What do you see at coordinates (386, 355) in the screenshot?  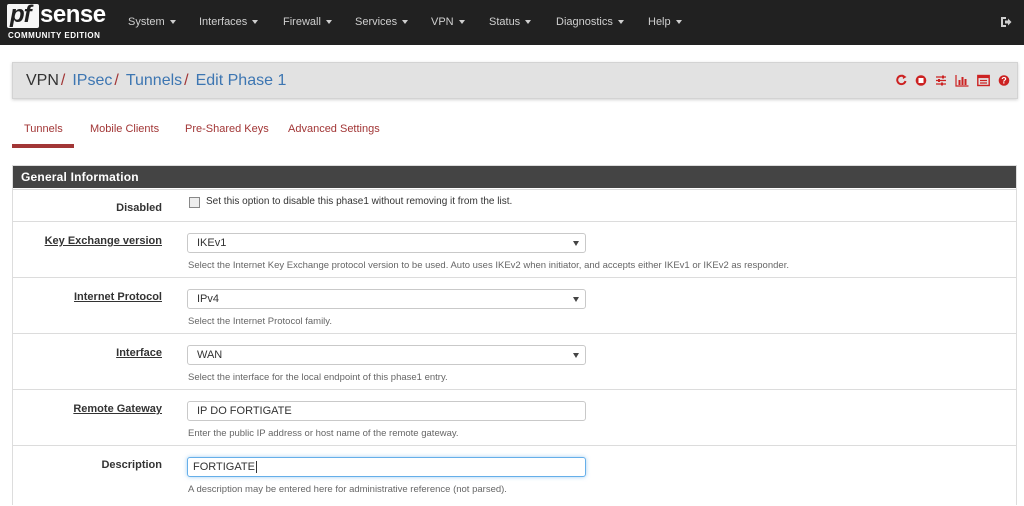 I see `interface-select: WAN` at bounding box center [386, 355].